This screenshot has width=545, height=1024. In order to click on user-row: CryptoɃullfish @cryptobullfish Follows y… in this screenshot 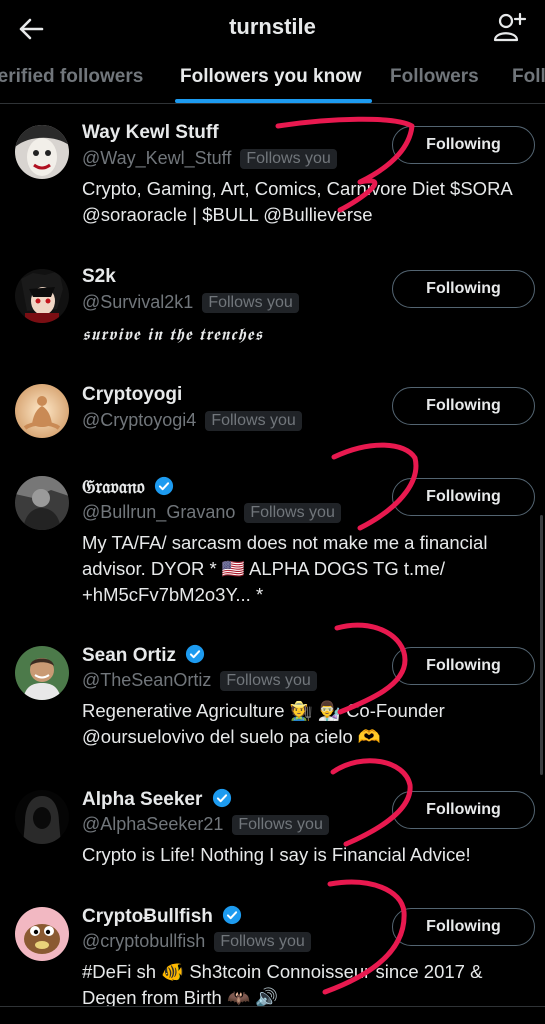, I will do `click(272, 955)`.